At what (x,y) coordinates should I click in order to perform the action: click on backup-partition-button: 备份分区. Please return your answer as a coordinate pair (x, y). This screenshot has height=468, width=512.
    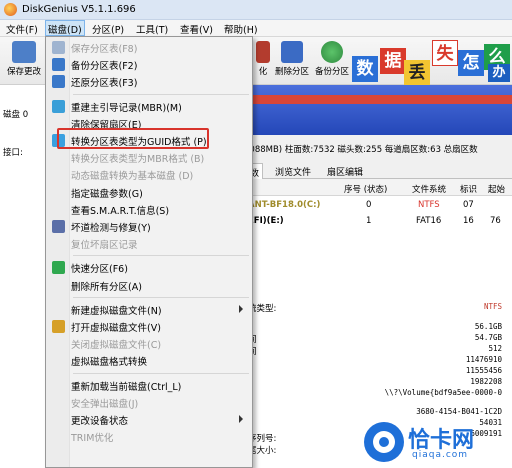
    Looking at the image, I should click on (332, 59).